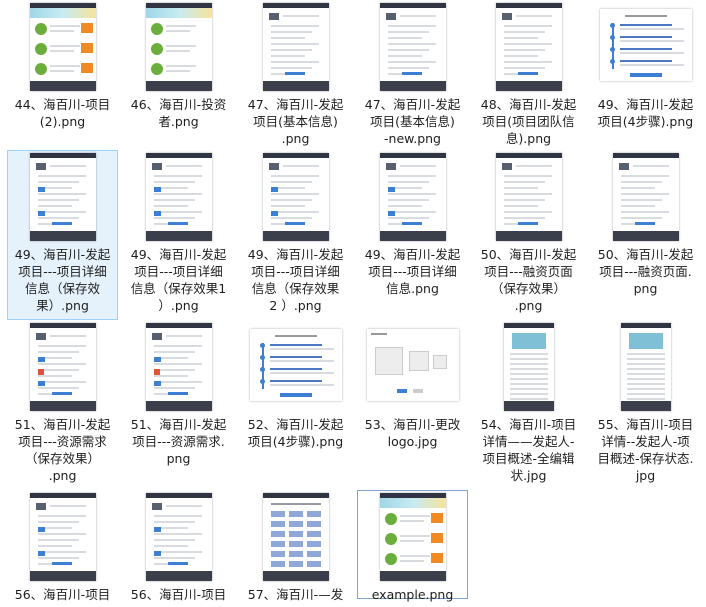 This screenshot has width=706, height=607. I want to click on file-item: 46、海百川-投资 者.png, so click(178, 75).